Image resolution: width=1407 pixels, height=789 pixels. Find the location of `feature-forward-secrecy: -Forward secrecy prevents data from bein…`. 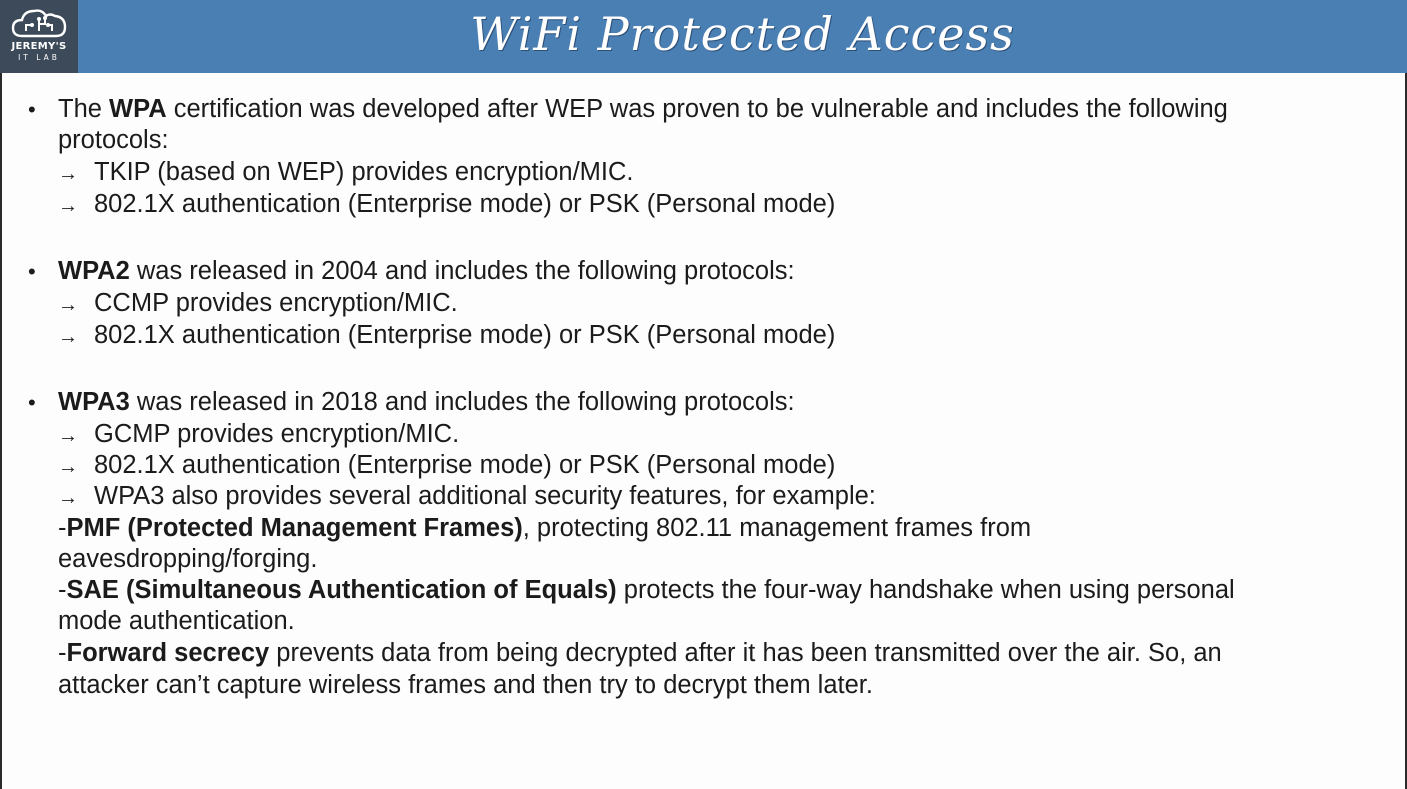

feature-forward-secrecy: -Forward secrecy prevents data from bein… is located at coordinates (640, 653).